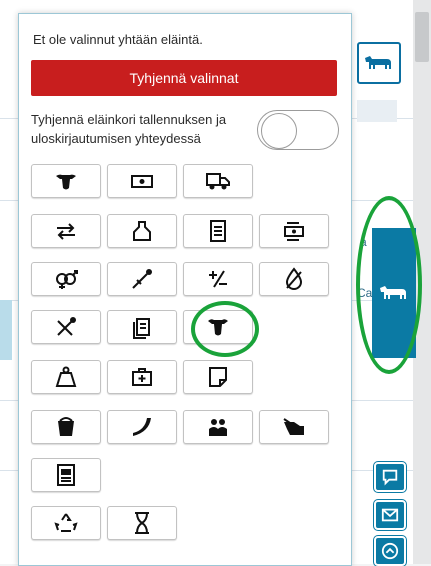 The width and height of the screenshot is (431, 566). I want to click on weighing-button, so click(66, 377).